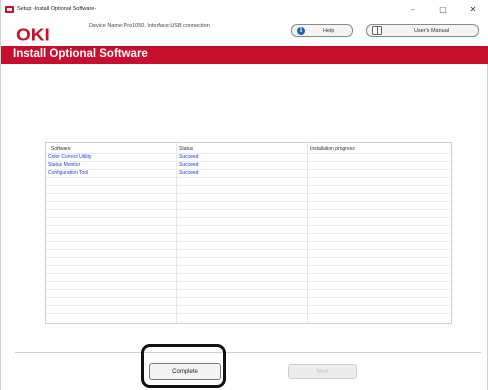 This screenshot has width=488, height=390. Describe the element at coordinates (329, 30) in the screenshot. I see `help-label: Help` at that location.